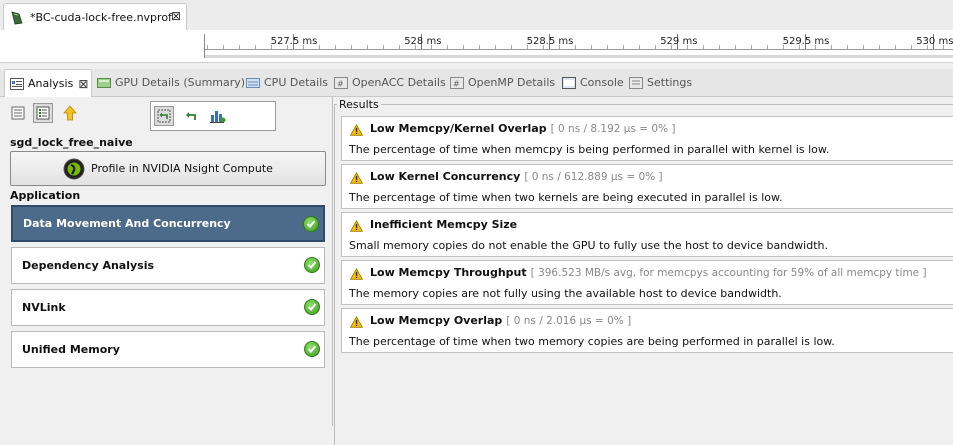 This screenshot has width=953, height=445. What do you see at coordinates (287, 82) in the screenshot?
I see `tab-cpu-details: CPU Details` at bounding box center [287, 82].